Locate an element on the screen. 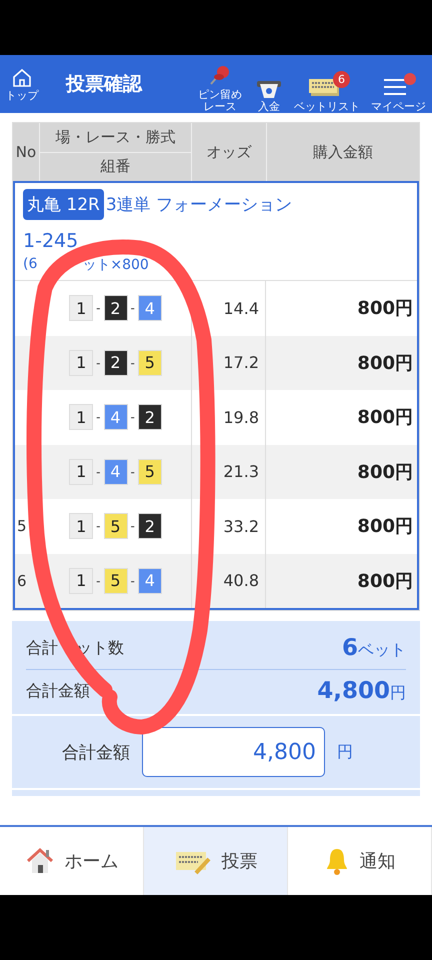 The width and height of the screenshot is (432, 960). column-header: 購入金額 is located at coordinates (343, 152).